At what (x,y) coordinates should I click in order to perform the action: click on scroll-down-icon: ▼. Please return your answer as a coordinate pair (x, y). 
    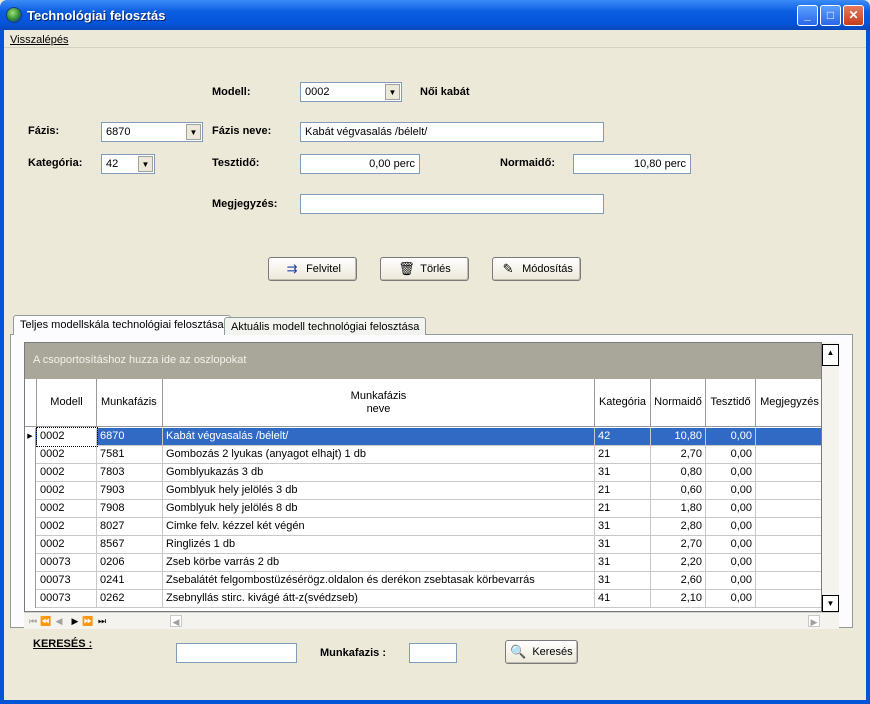
    Looking at the image, I should click on (830, 603).